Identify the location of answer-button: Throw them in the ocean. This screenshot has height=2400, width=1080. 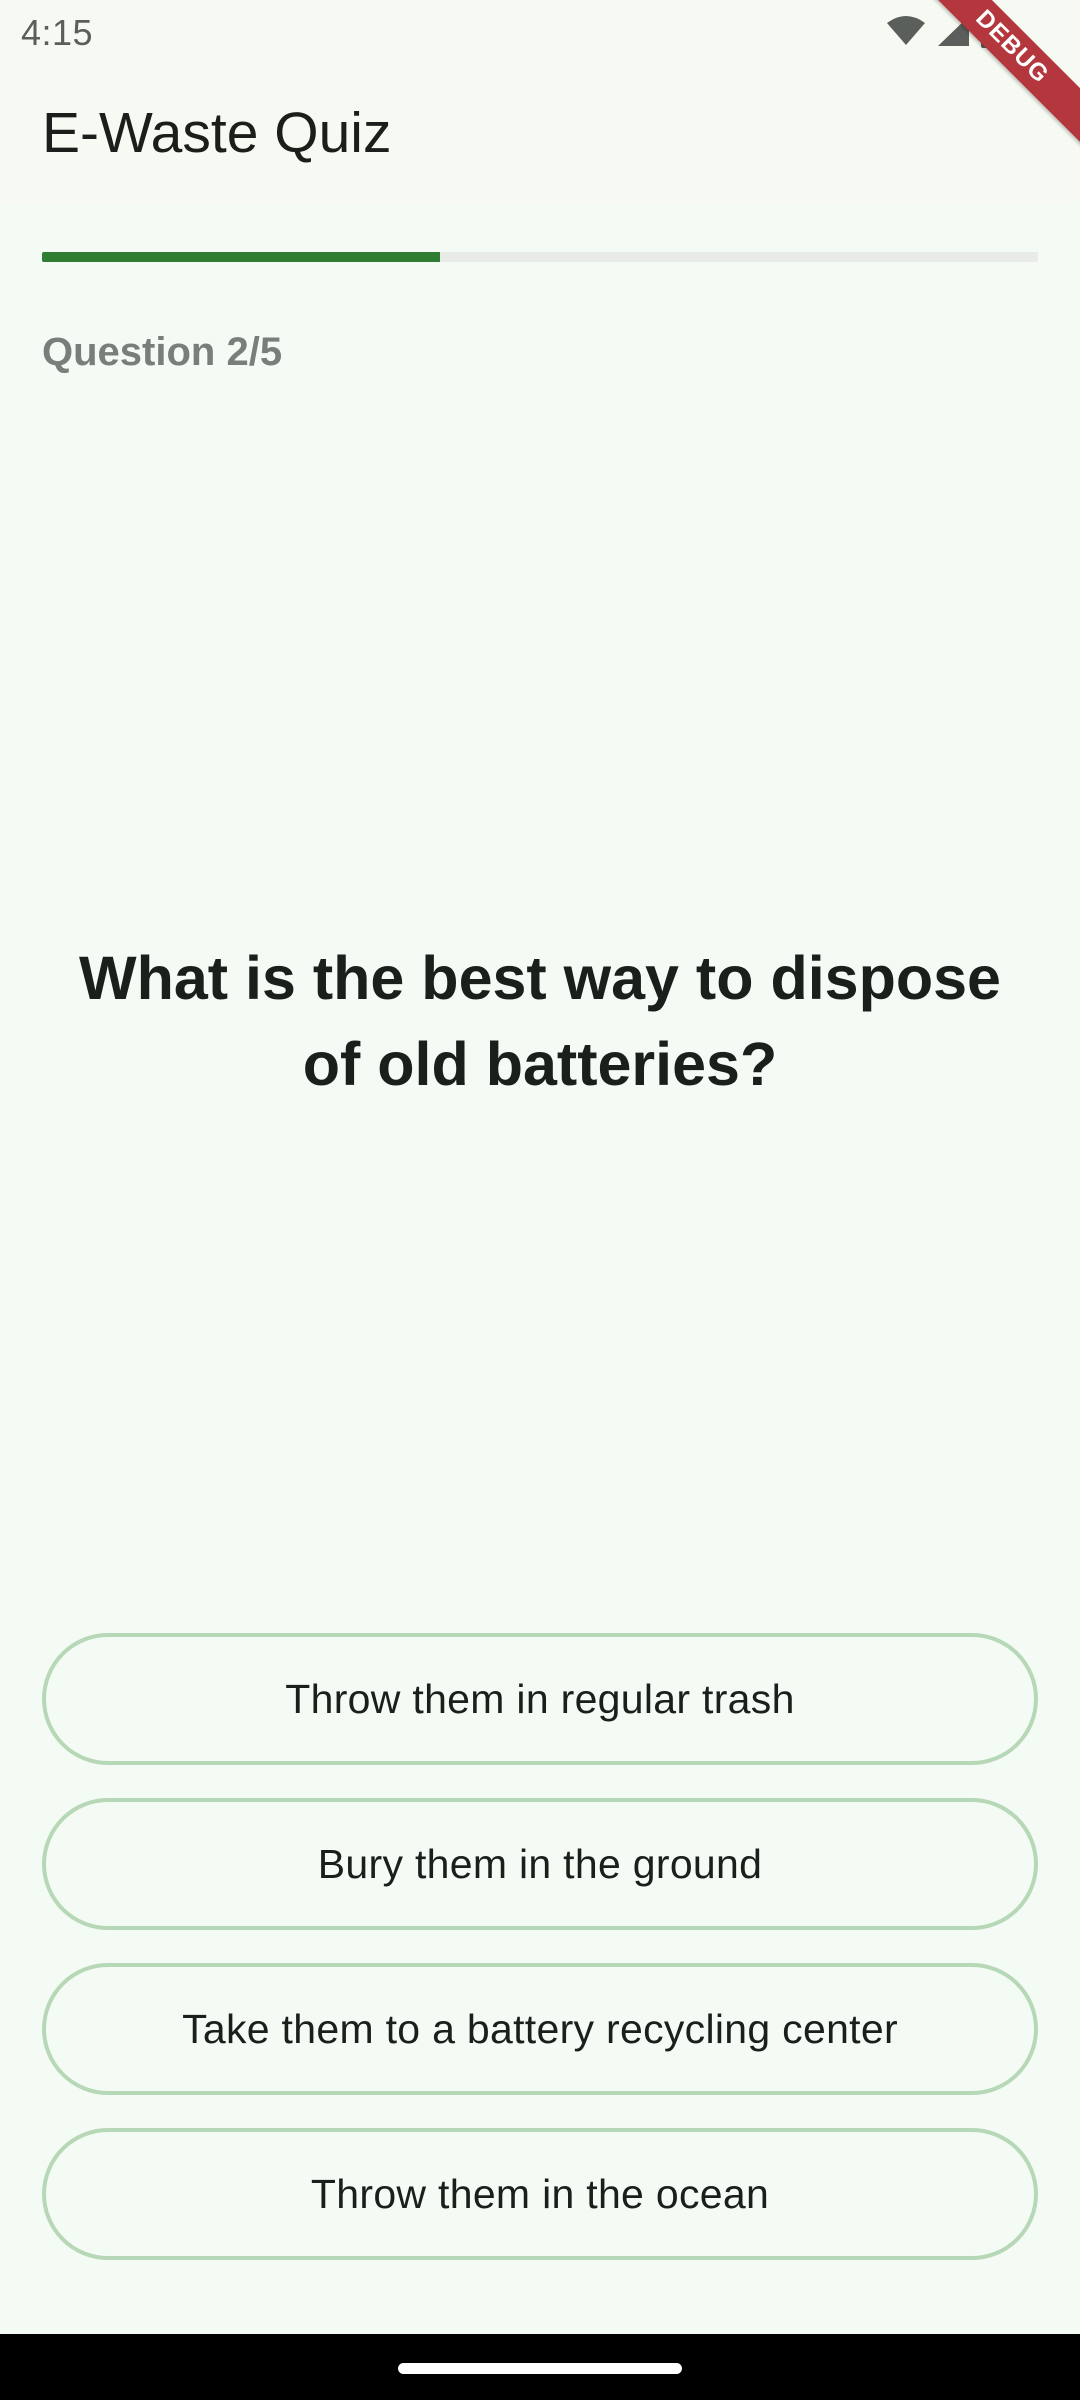
(540, 2194).